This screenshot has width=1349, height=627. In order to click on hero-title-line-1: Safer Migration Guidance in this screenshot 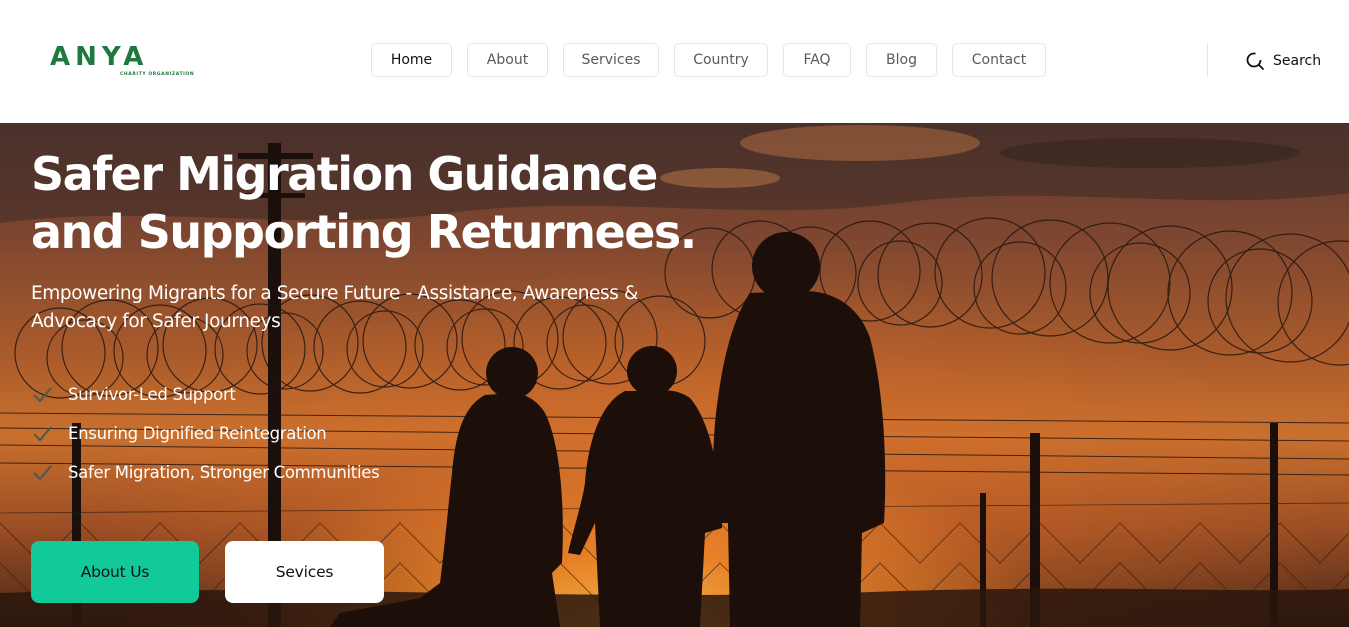, I will do `click(344, 174)`.